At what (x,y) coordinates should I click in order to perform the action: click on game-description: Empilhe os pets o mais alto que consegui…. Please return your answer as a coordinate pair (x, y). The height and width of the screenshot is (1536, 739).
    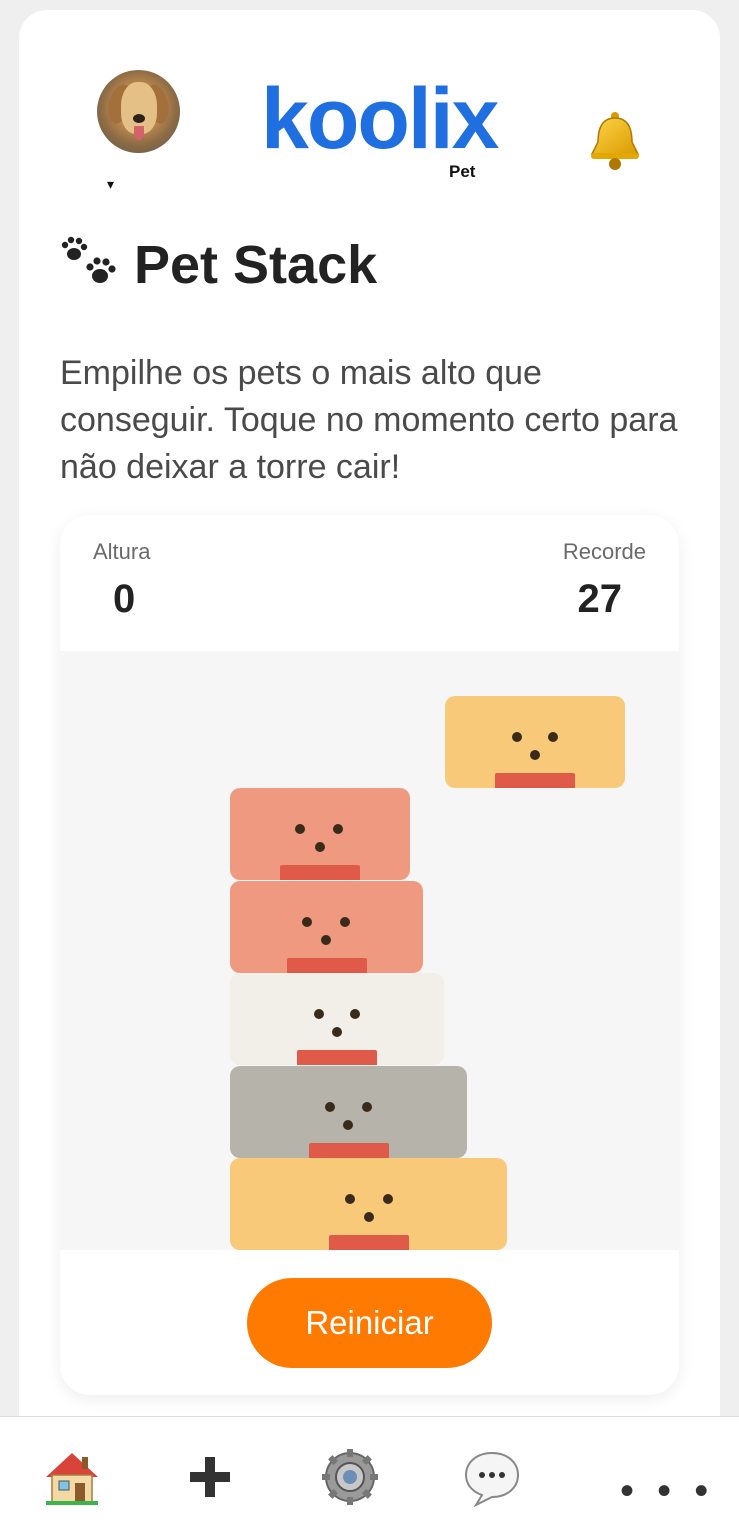
    Looking at the image, I should click on (369, 420).